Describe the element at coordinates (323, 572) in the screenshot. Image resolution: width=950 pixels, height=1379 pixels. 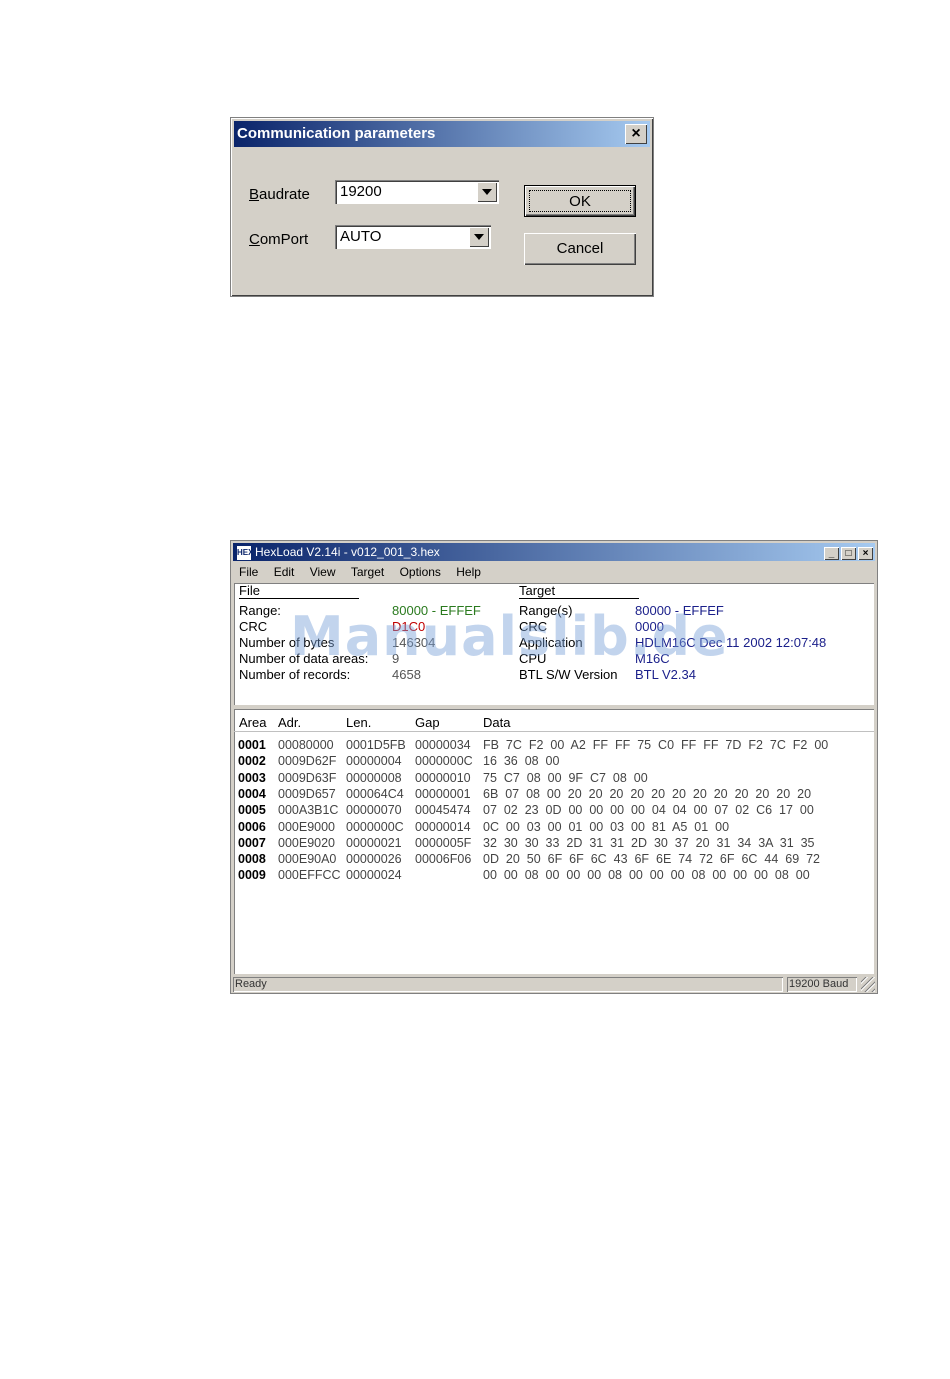
I see `menu-view: View` at that location.